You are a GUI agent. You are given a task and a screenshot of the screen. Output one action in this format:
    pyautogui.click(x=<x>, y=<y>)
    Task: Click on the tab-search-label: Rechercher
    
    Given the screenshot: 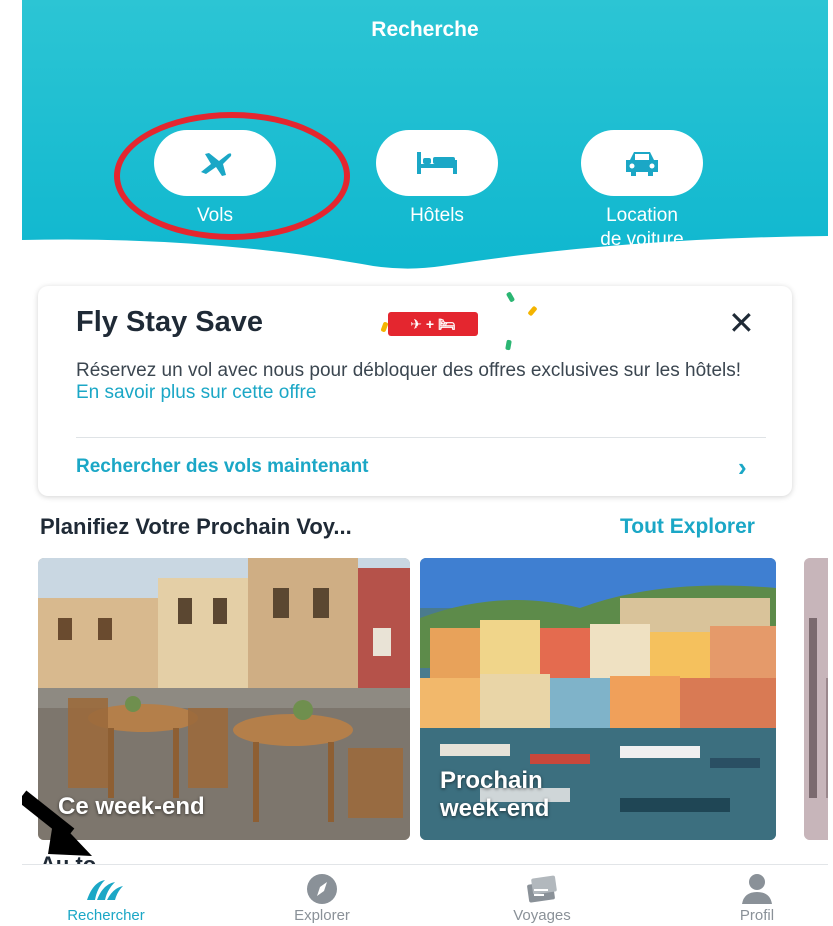 What is the action you would take?
    pyautogui.click(x=106, y=915)
    